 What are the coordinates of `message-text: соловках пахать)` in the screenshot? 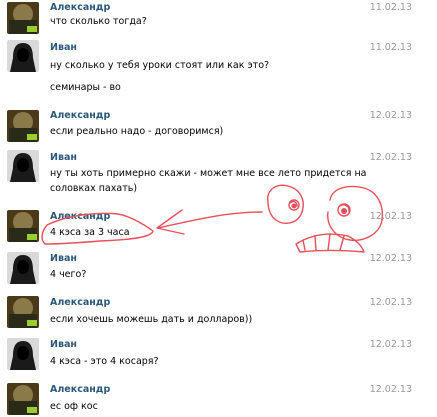 It's located at (94, 188).